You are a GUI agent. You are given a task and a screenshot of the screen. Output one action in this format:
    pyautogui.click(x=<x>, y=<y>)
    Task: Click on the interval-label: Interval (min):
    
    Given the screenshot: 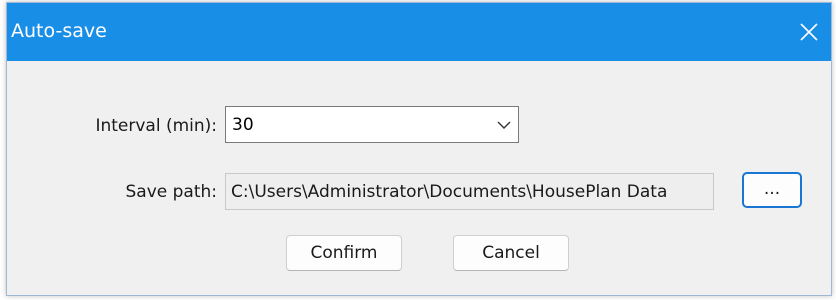 What is the action you would take?
    pyautogui.click(x=156, y=126)
    